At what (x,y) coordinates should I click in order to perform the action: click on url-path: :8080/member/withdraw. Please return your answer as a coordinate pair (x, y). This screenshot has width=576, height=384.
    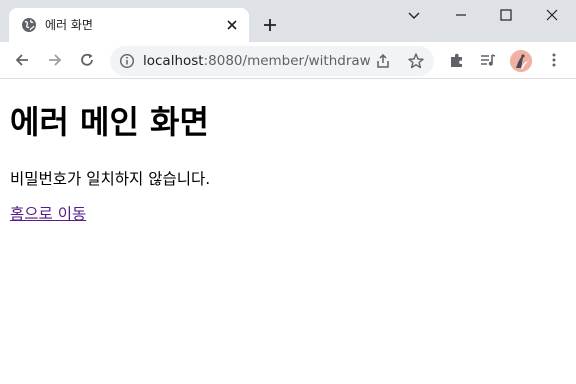
    Looking at the image, I should click on (287, 61).